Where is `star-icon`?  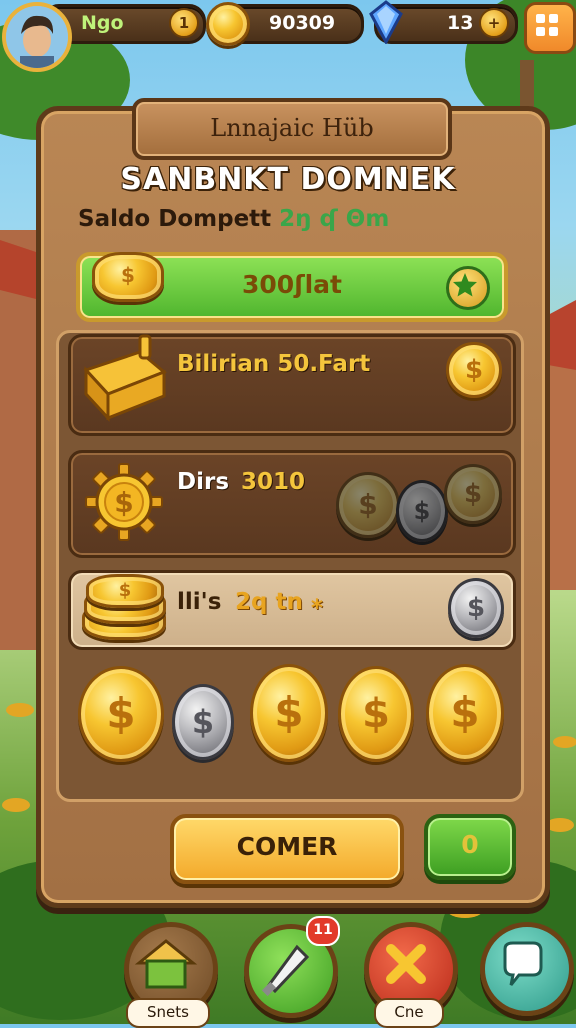
star-icon is located at coordinates (468, 288).